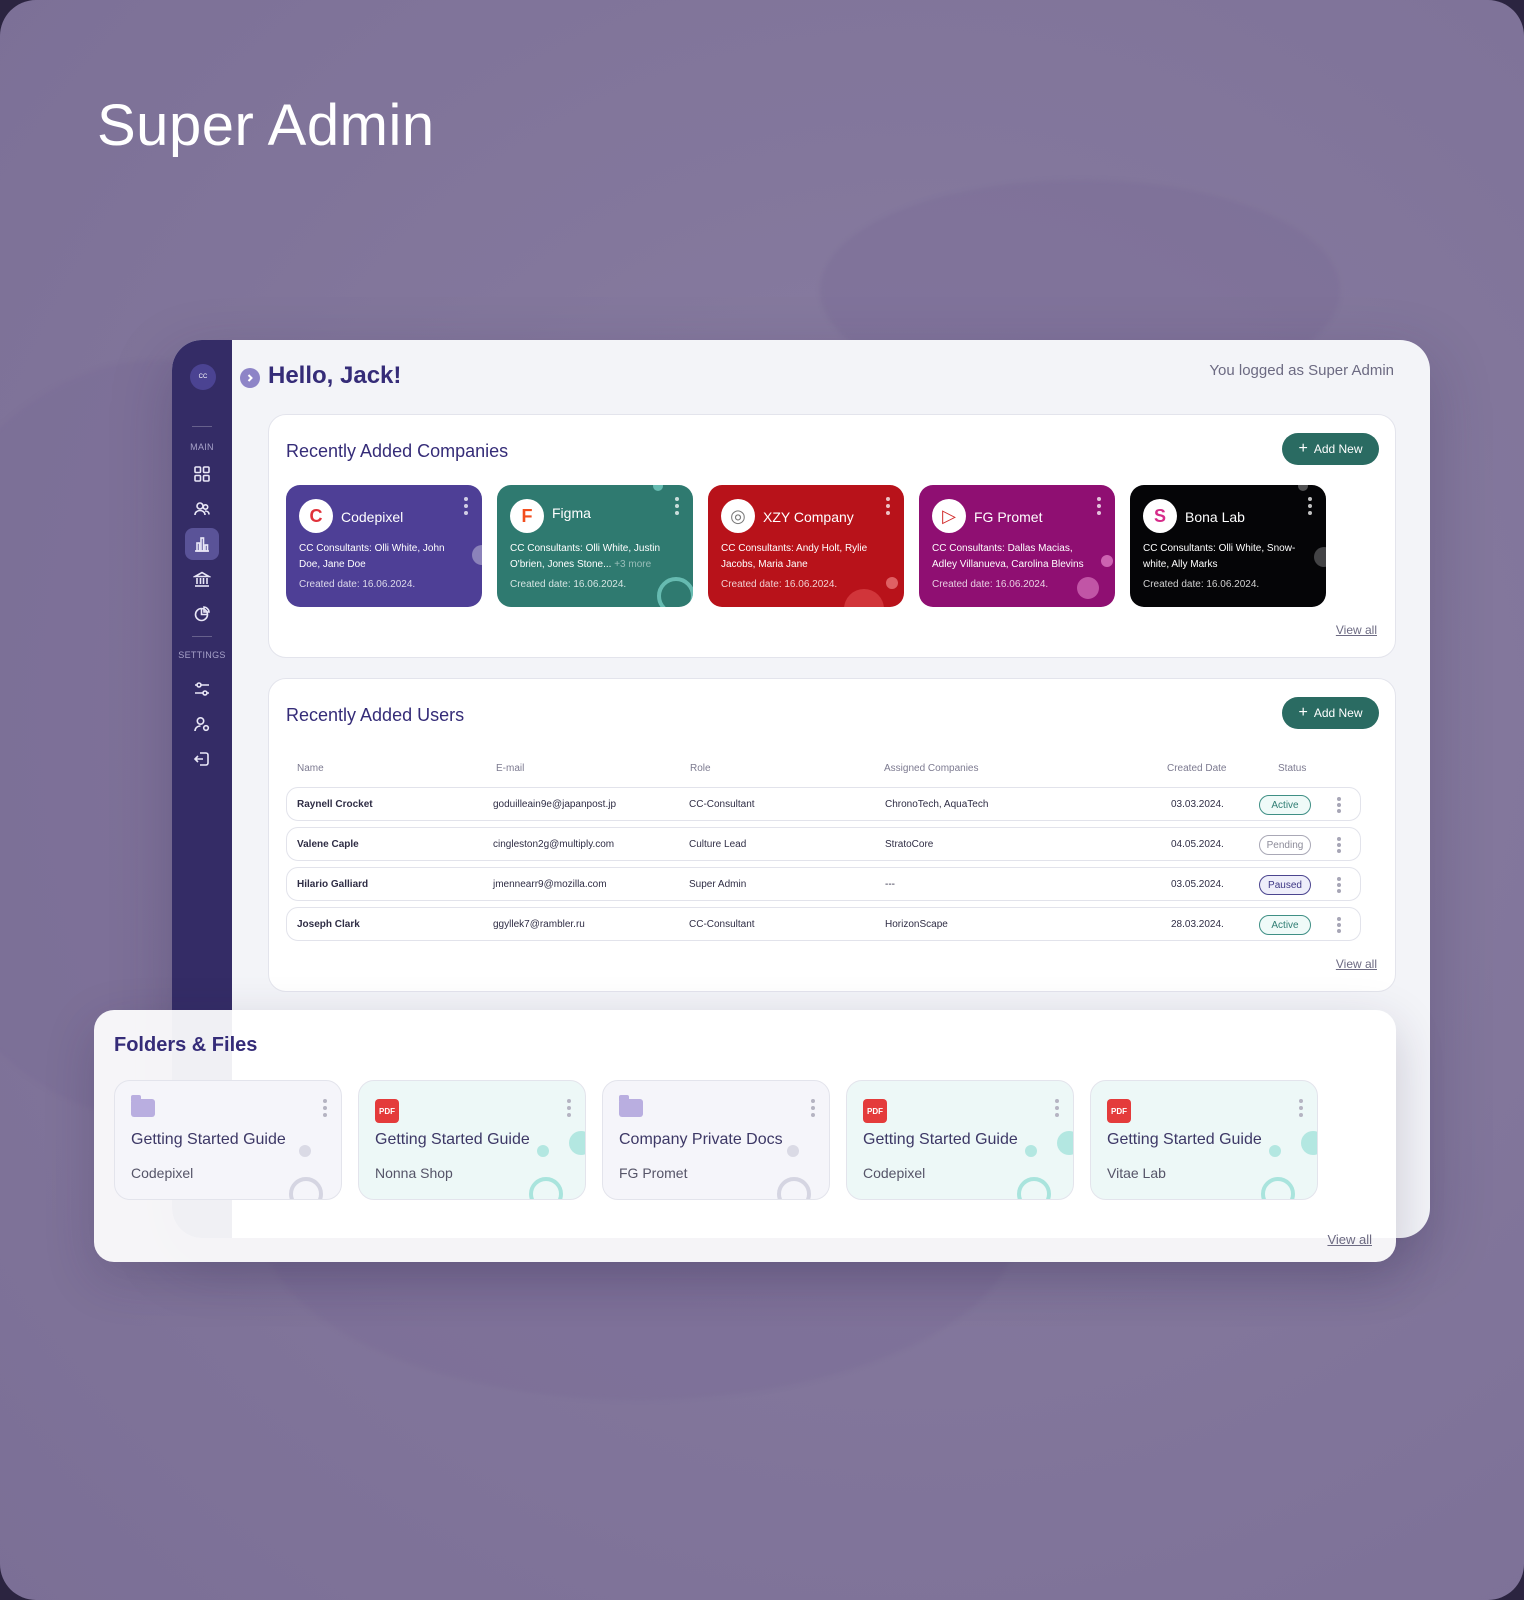 This screenshot has height=1600, width=1524. What do you see at coordinates (931, 768) in the screenshot?
I see `column-header-companies: Assigned Companies` at bounding box center [931, 768].